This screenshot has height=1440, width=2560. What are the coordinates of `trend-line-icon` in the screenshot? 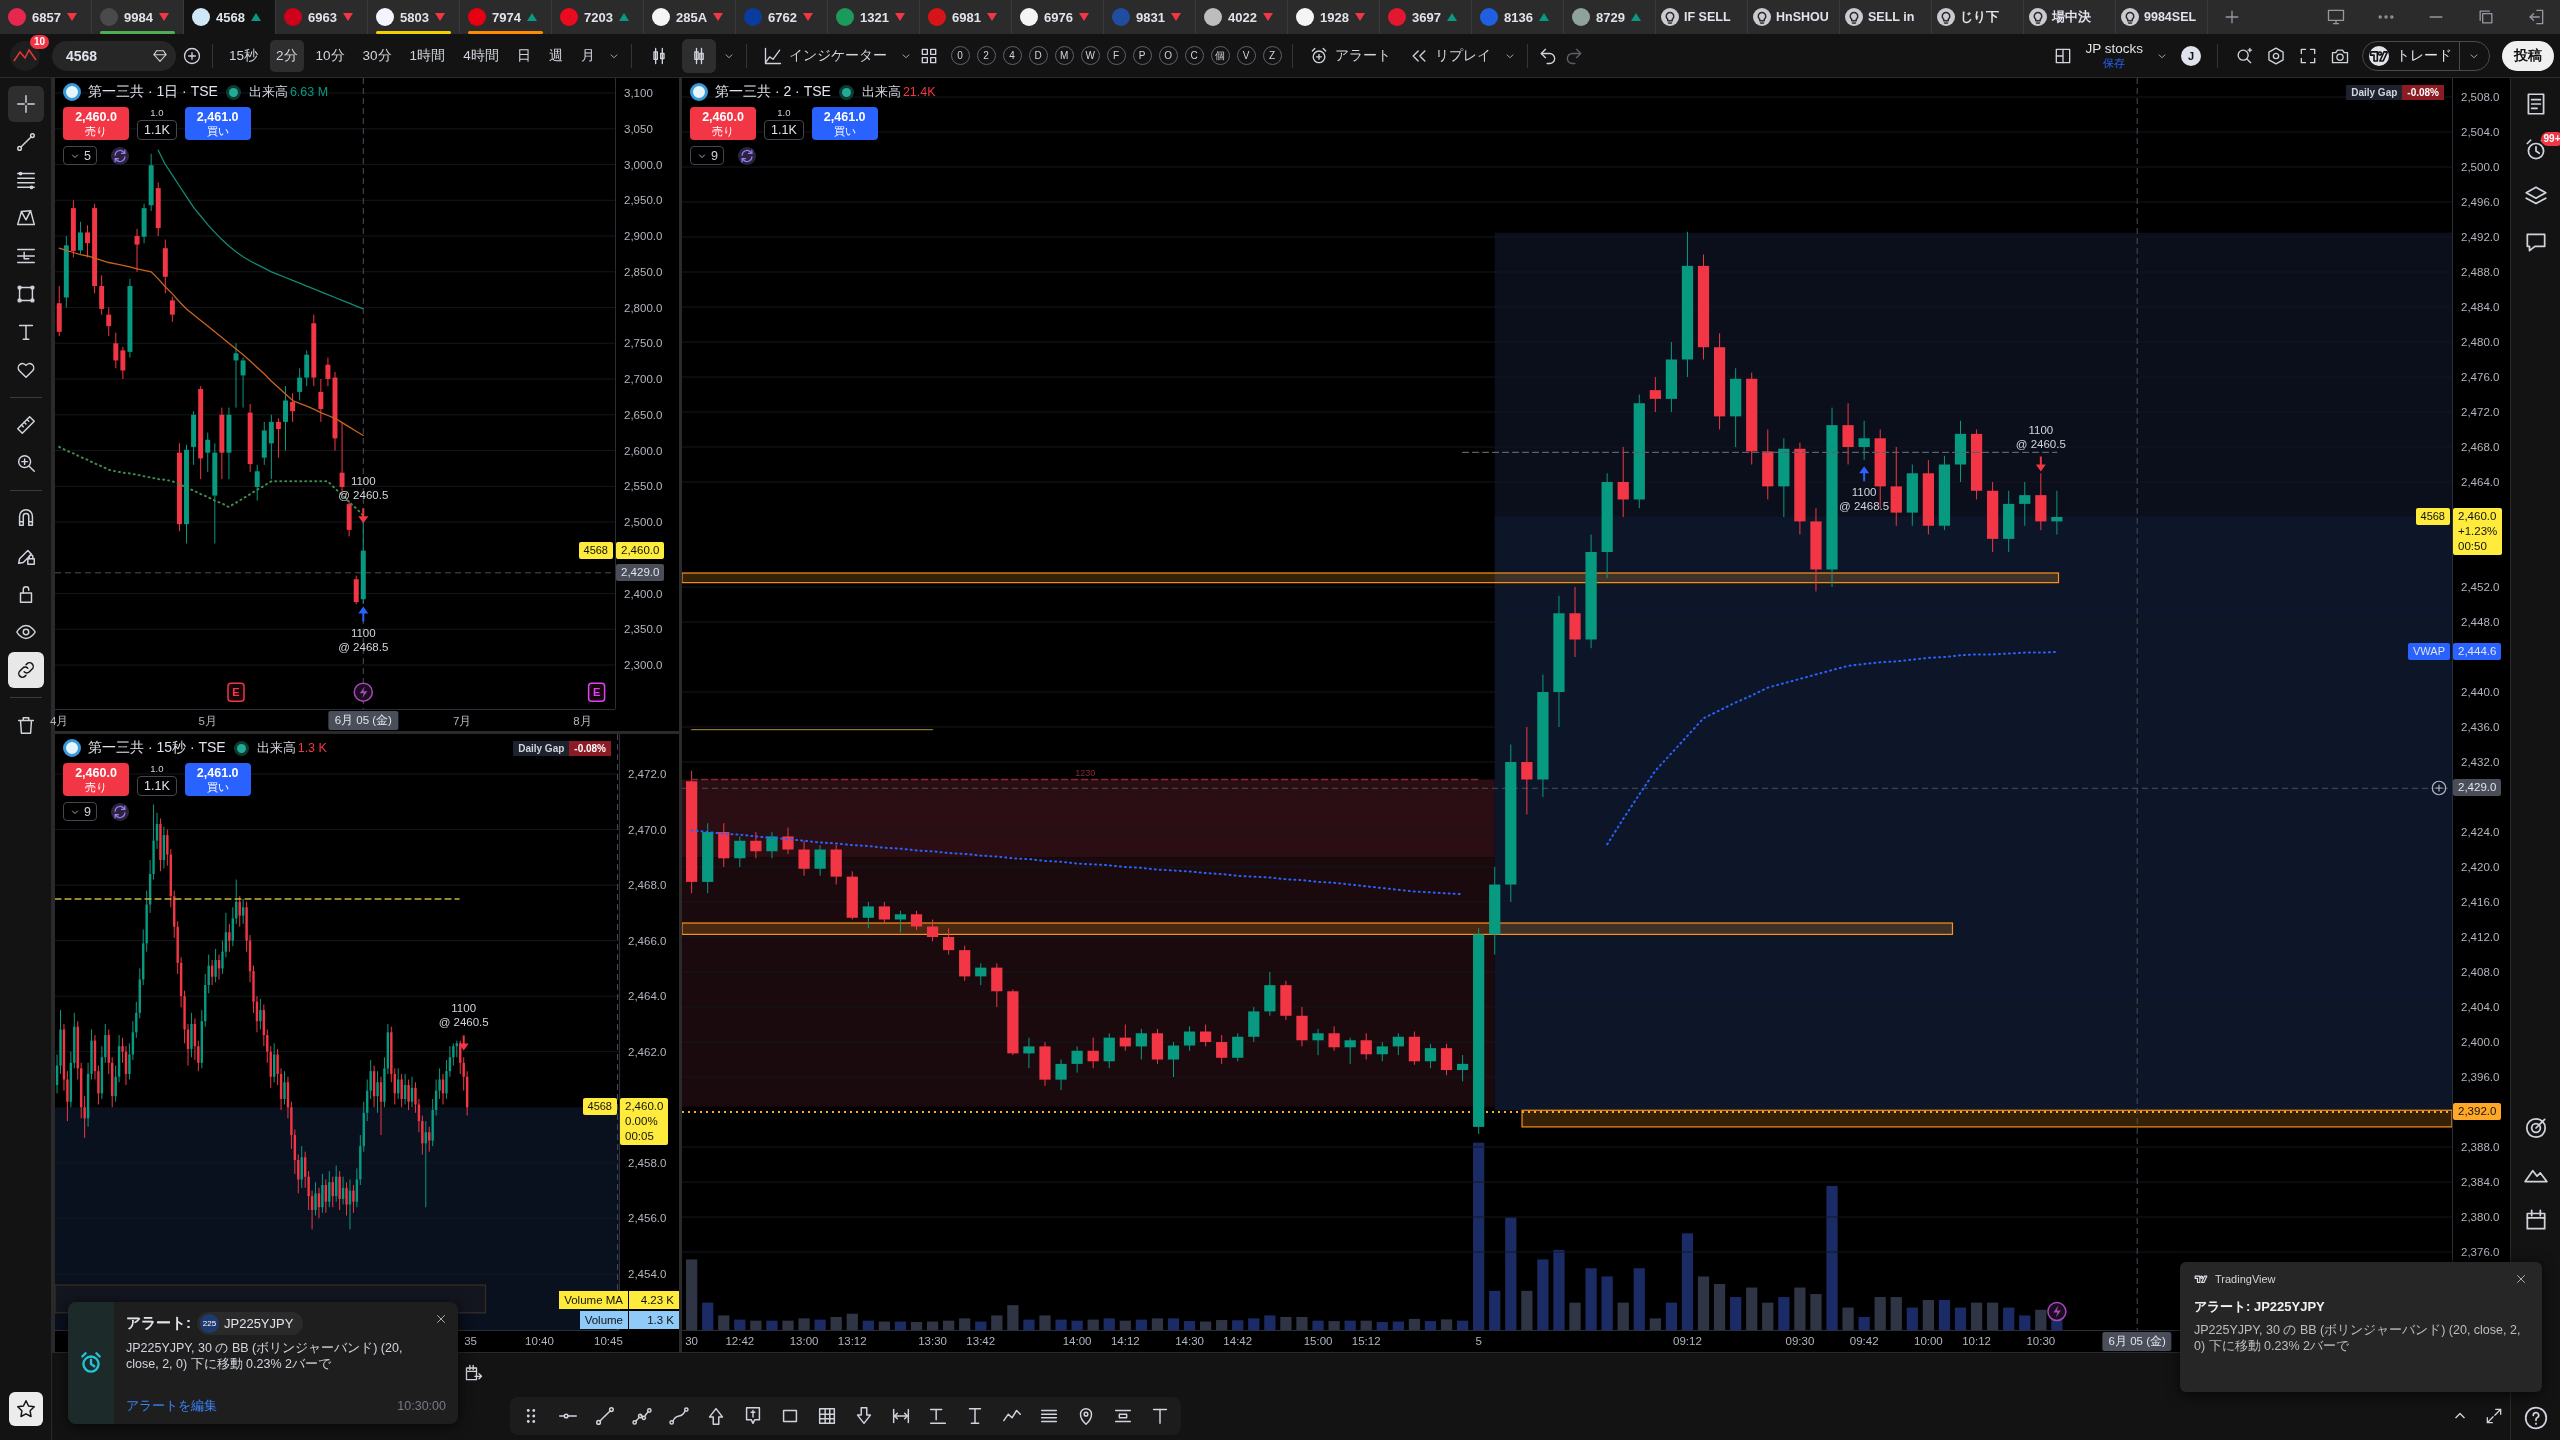 It's located at (605, 1416).